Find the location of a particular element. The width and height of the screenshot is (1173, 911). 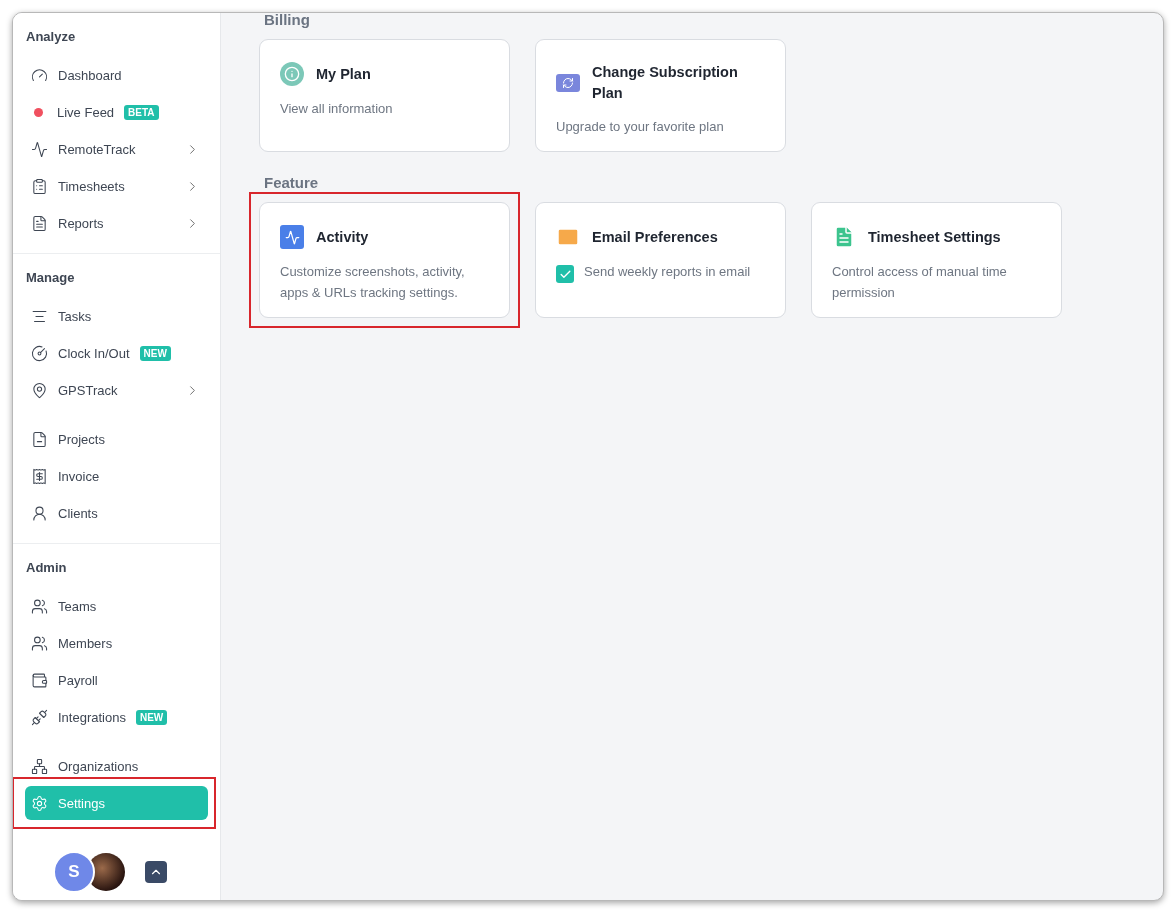

badge: BETA is located at coordinates (141, 112).